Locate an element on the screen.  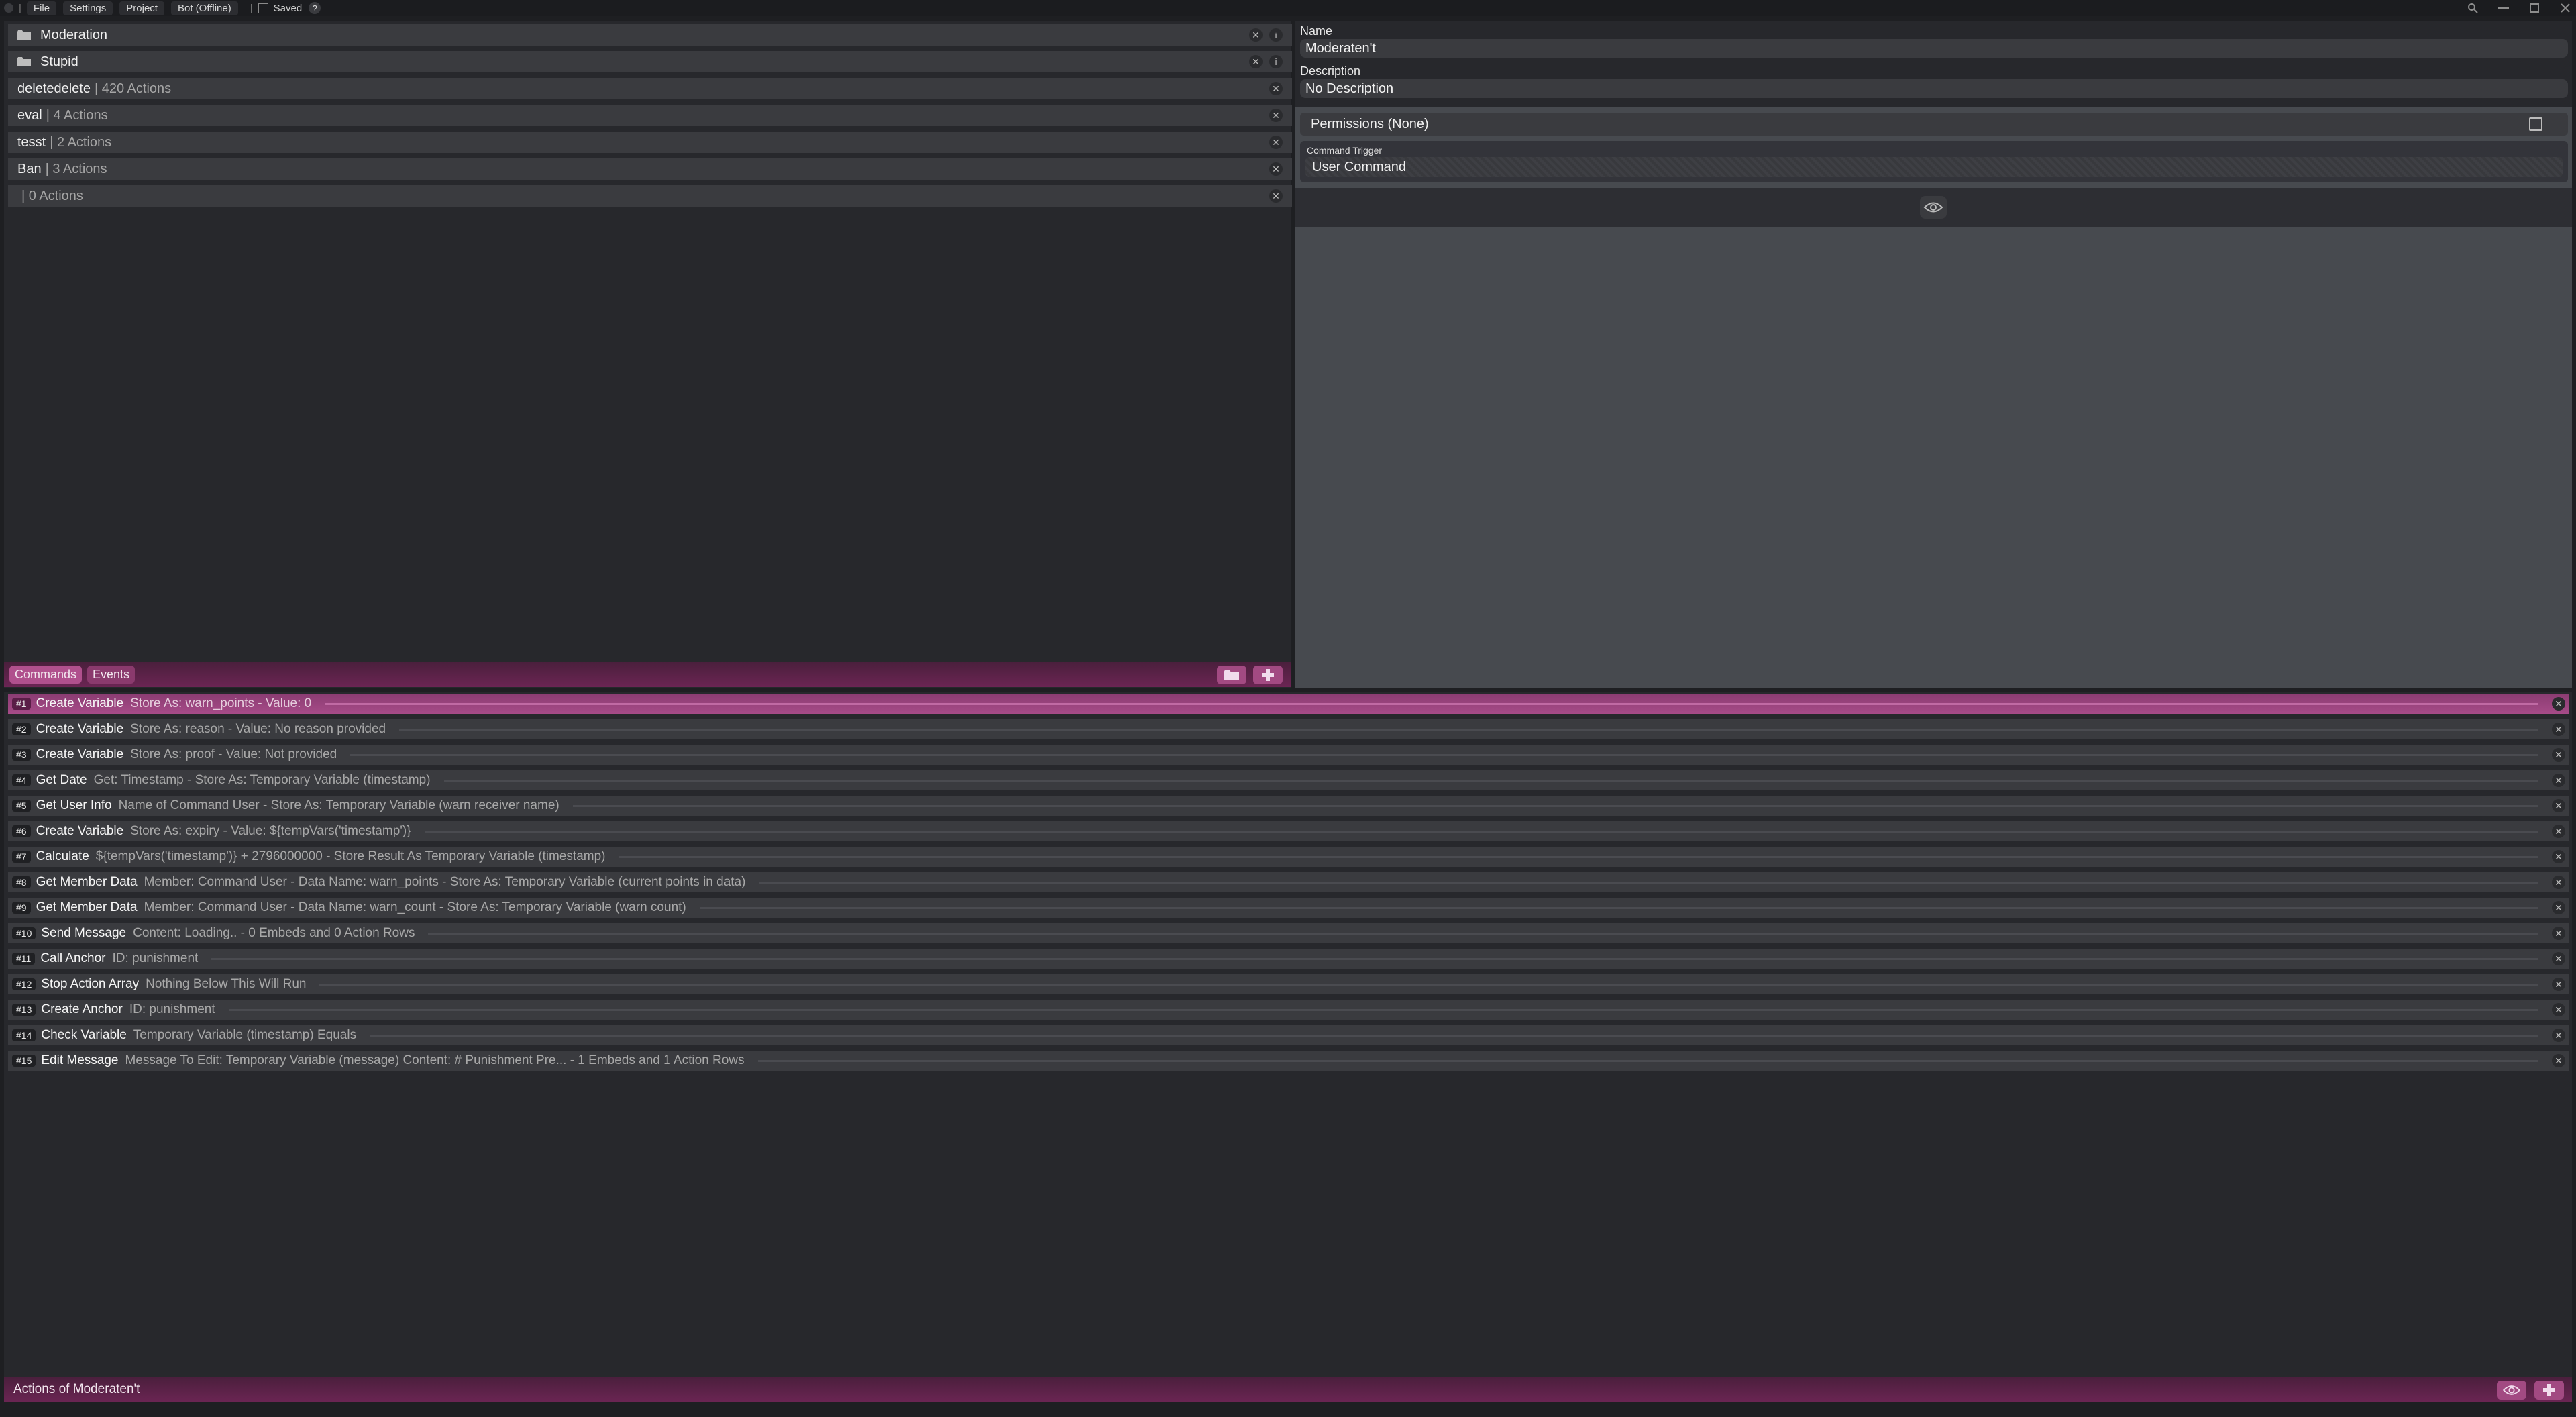
command-row: tesst | 2 Actions ✕ is located at coordinates (650, 142).